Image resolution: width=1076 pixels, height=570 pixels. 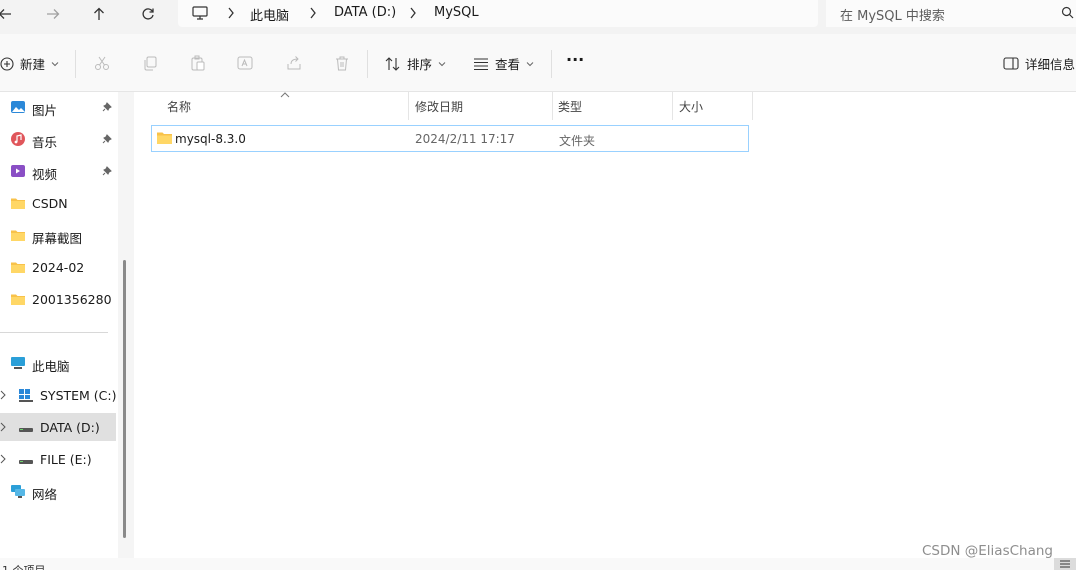 I want to click on windows-drive-icon, so click(x=26, y=395).